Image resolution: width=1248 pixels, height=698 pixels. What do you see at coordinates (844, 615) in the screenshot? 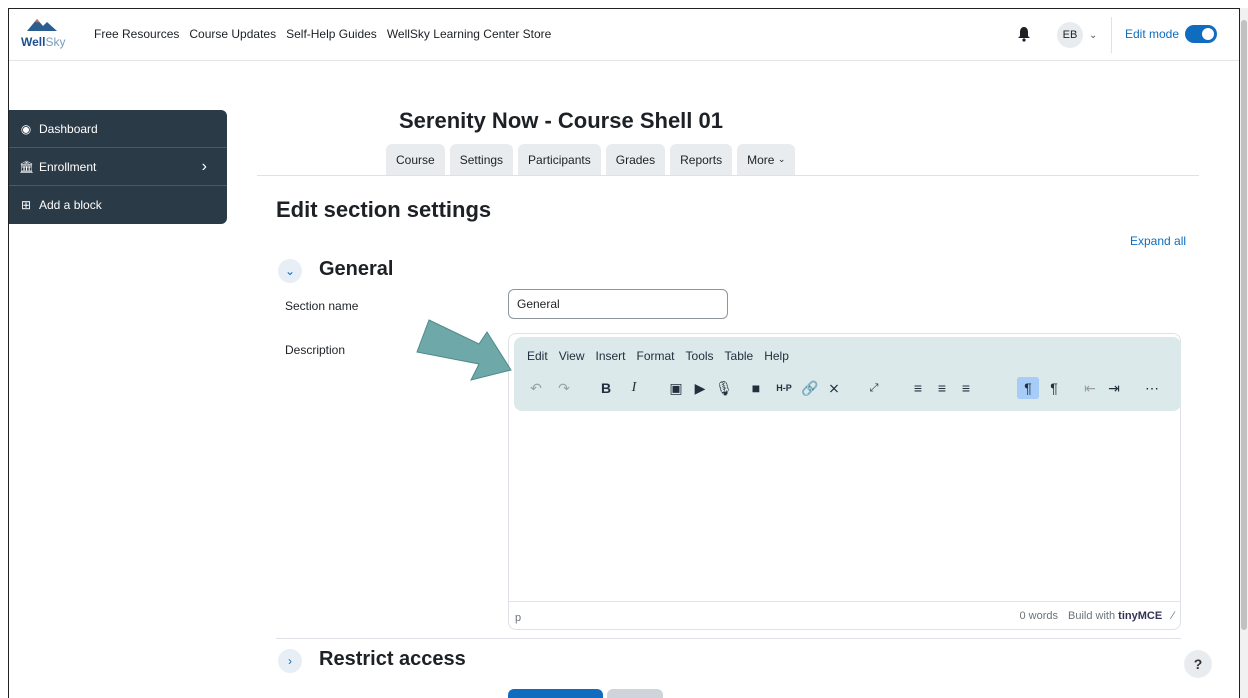
I see `editor-statusbar: p 0 words Build with tinyMCE ∕` at bounding box center [844, 615].